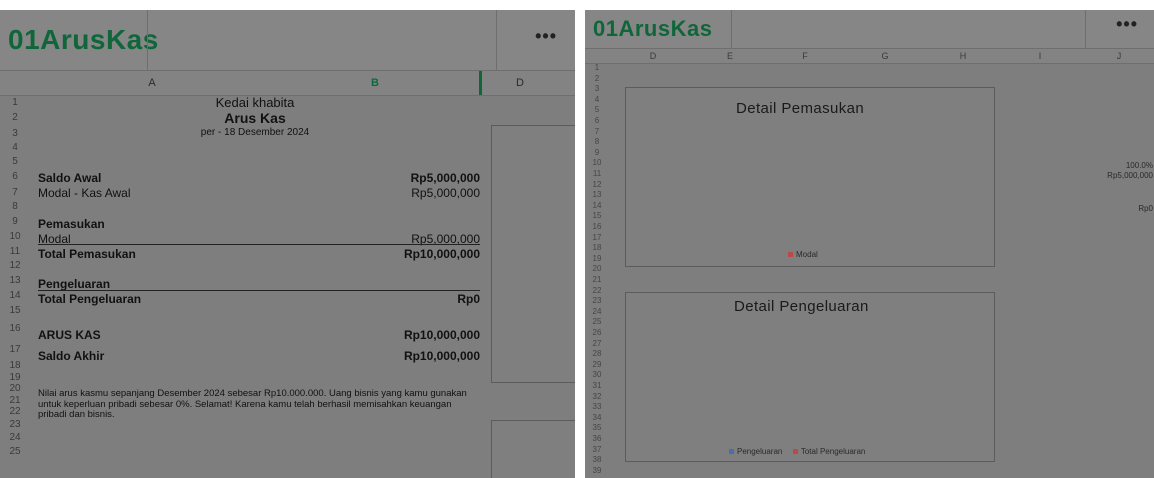 The image size is (1154, 478). Describe the element at coordinates (597, 375) in the screenshot. I see `row-number: 30` at that location.